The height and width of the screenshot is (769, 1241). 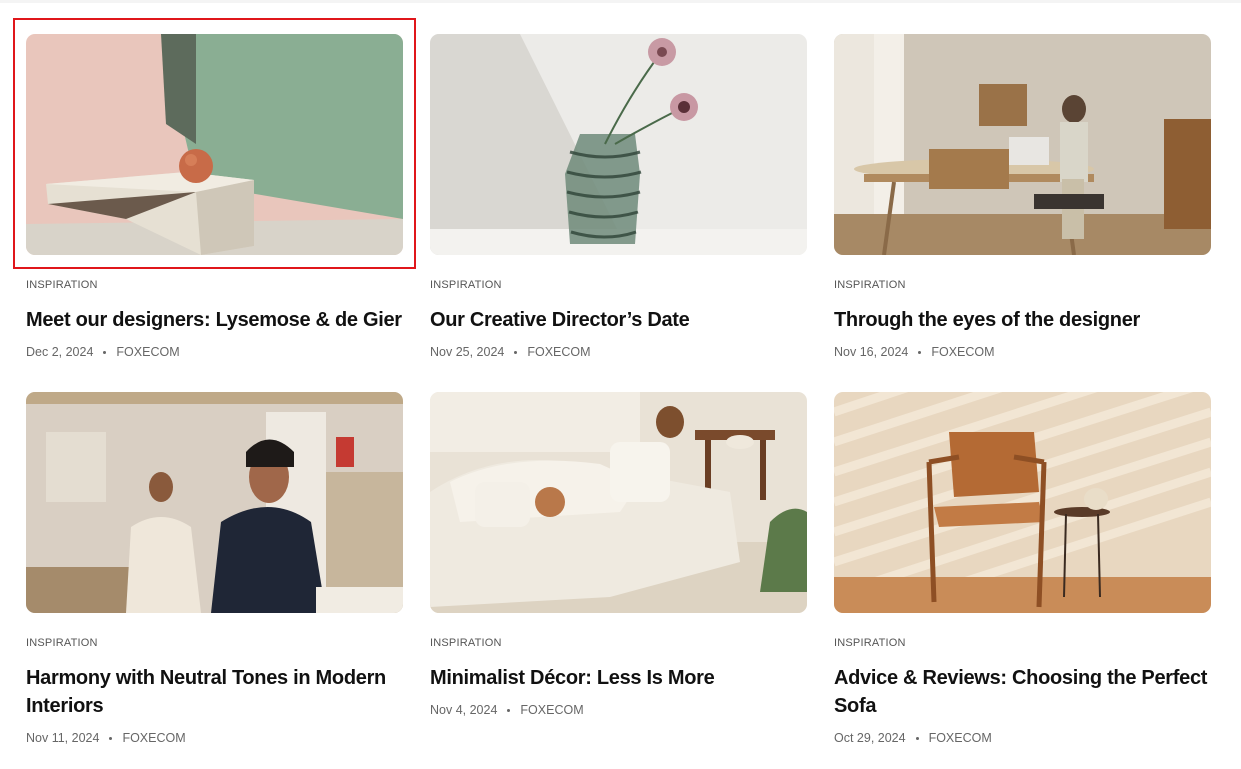 I want to click on vase-flowers-image, so click(x=618, y=144).